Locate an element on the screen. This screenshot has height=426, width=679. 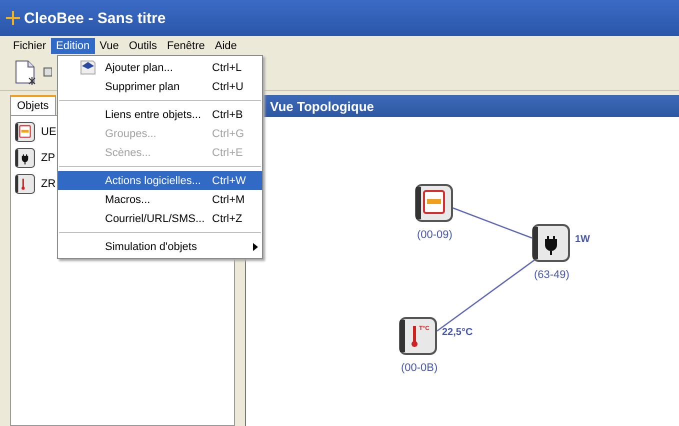
objects-tab: Objets is located at coordinates (33, 105).